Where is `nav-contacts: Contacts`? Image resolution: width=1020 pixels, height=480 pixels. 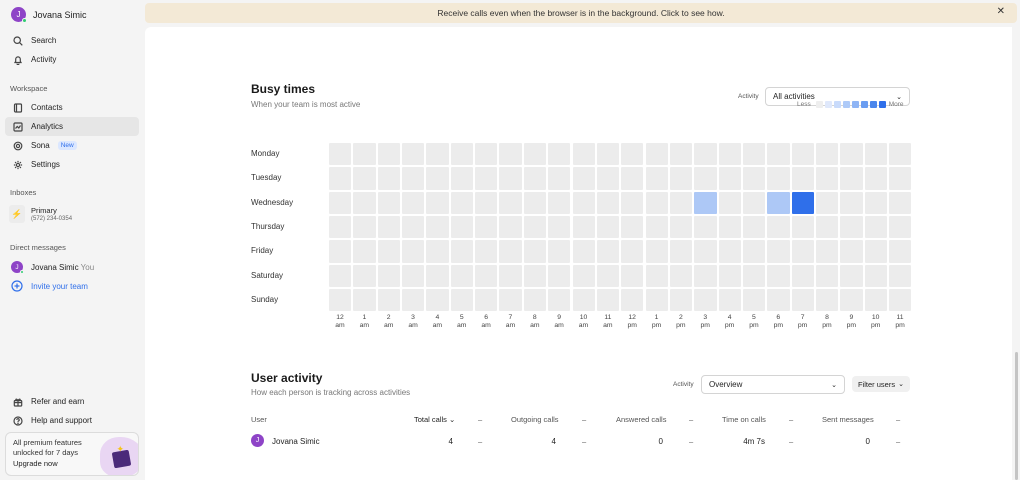 nav-contacts: Contacts is located at coordinates (72, 107).